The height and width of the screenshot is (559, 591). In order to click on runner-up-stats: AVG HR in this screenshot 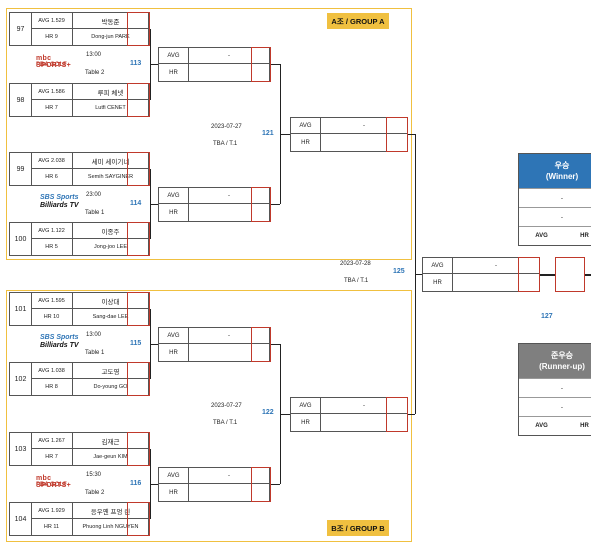, I will do `click(555, 425)`.